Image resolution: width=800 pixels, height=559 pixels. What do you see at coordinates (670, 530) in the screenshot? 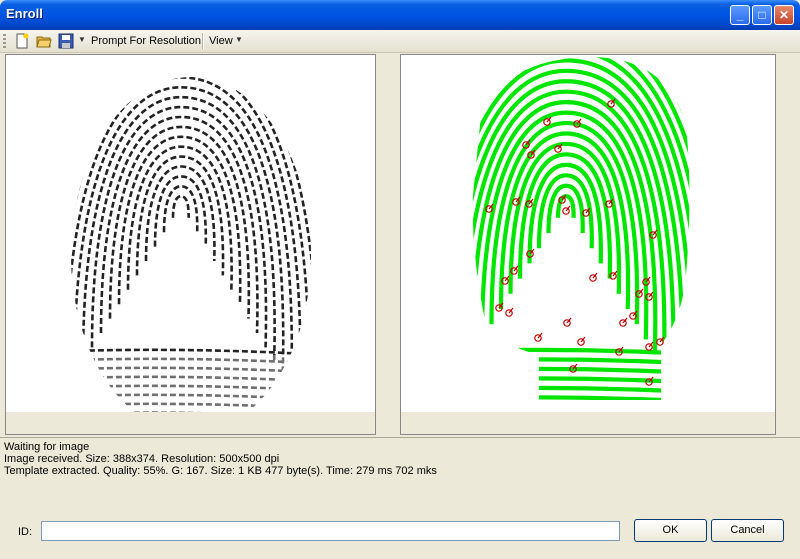
I see `ok-button: OK` at bounding box center [670, 530].